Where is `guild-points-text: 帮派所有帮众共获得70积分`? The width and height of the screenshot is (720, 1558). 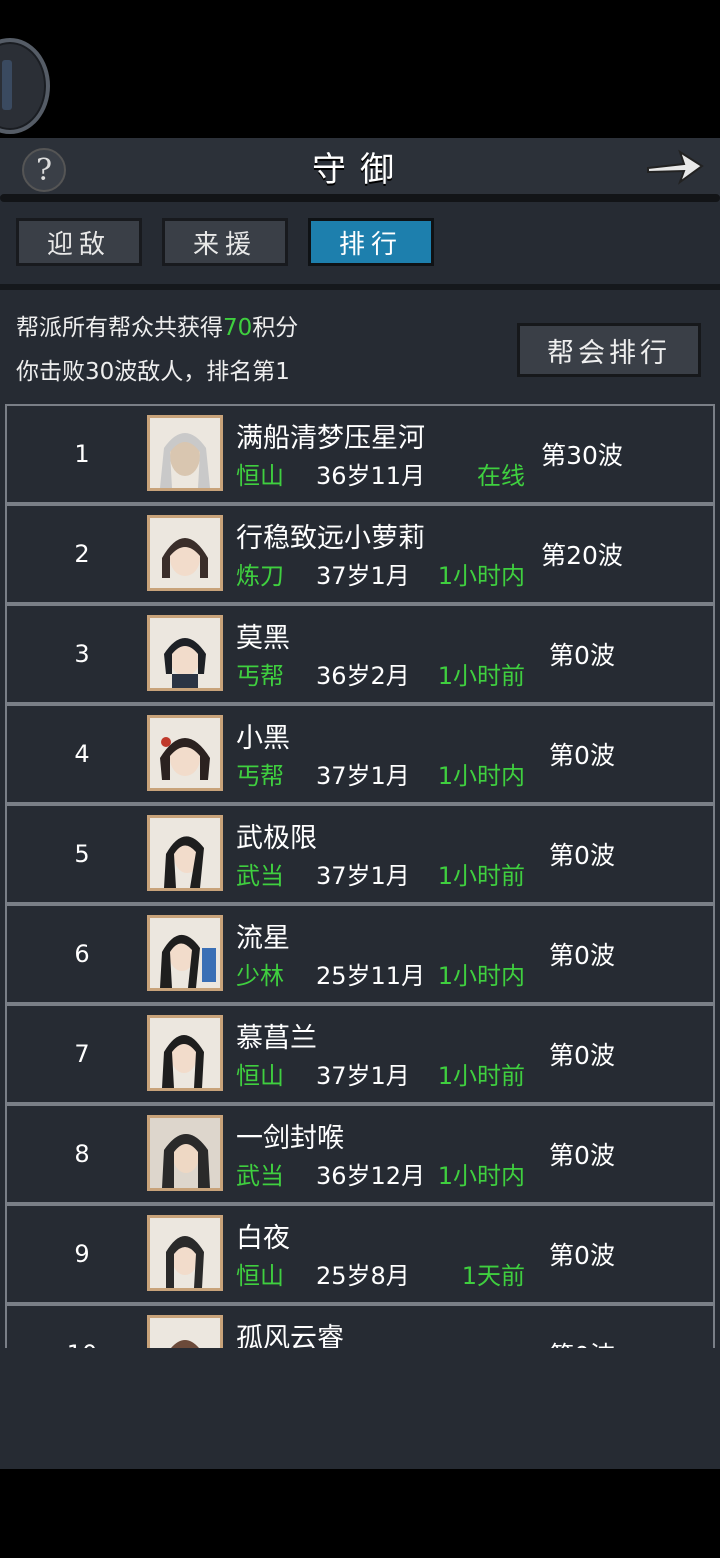
guild-points-text: 帮派所有帮众共获得70积分 is located at coordinates (157, 328).